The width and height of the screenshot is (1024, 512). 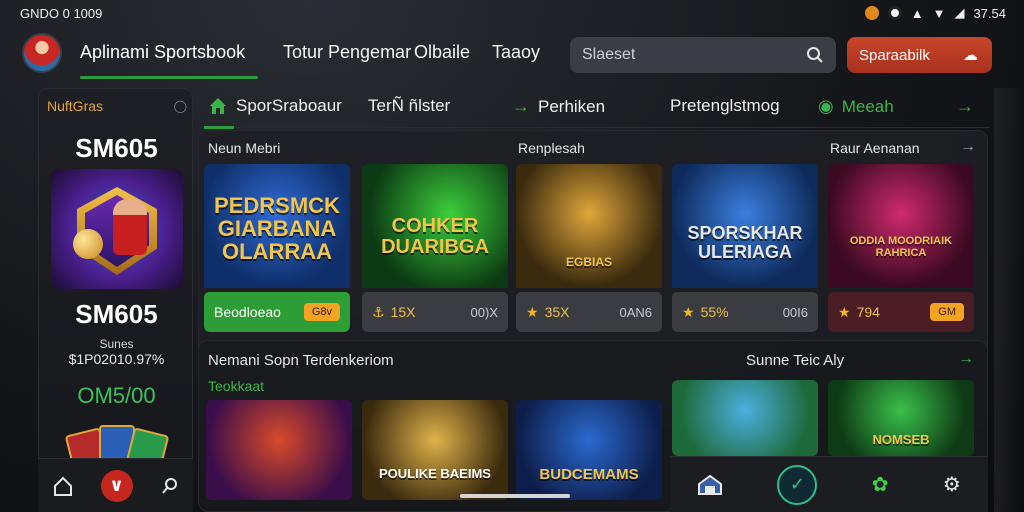 What do you see at coordinates (745, 312) in the screenshot?
I see `game-card-footer: ★ 55% 00I6` at bounding box center [745, 312].